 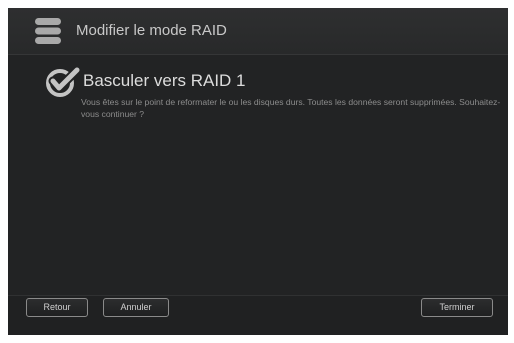 I want to click on cancel-button: Annuler, so click(x=136, y=307).